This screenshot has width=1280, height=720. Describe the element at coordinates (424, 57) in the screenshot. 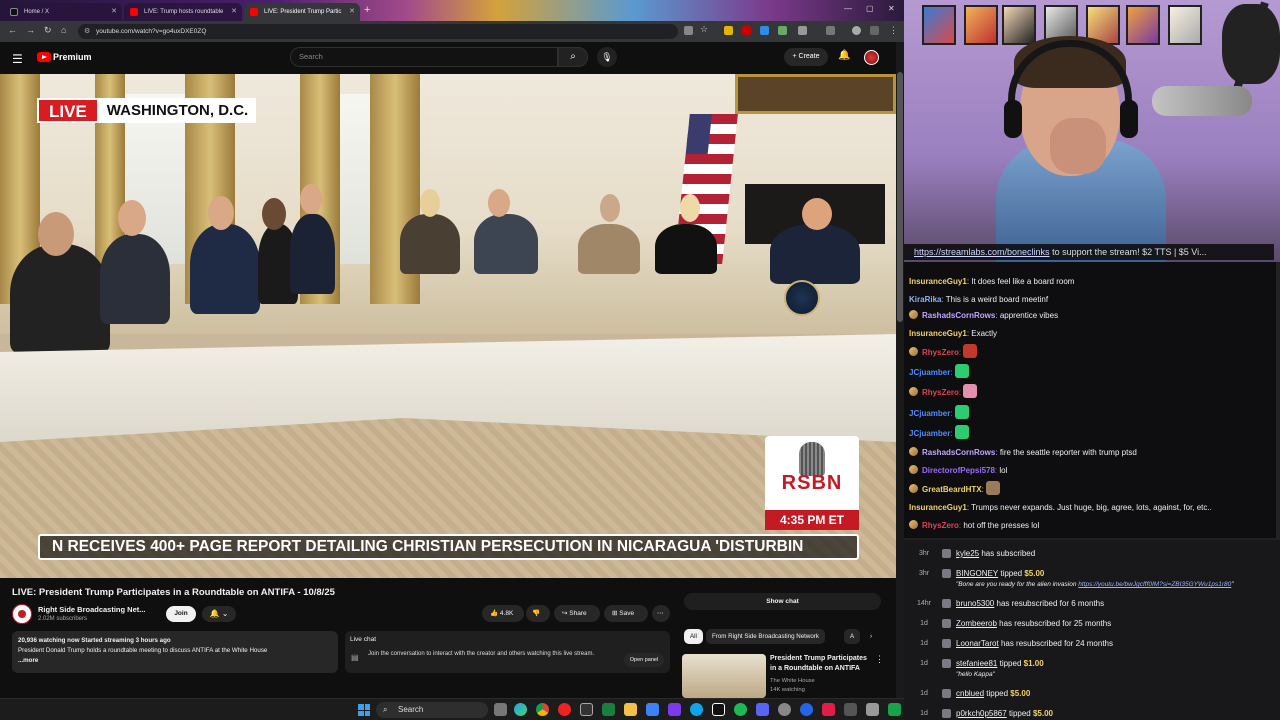

I see `search-input: Search` at that location.